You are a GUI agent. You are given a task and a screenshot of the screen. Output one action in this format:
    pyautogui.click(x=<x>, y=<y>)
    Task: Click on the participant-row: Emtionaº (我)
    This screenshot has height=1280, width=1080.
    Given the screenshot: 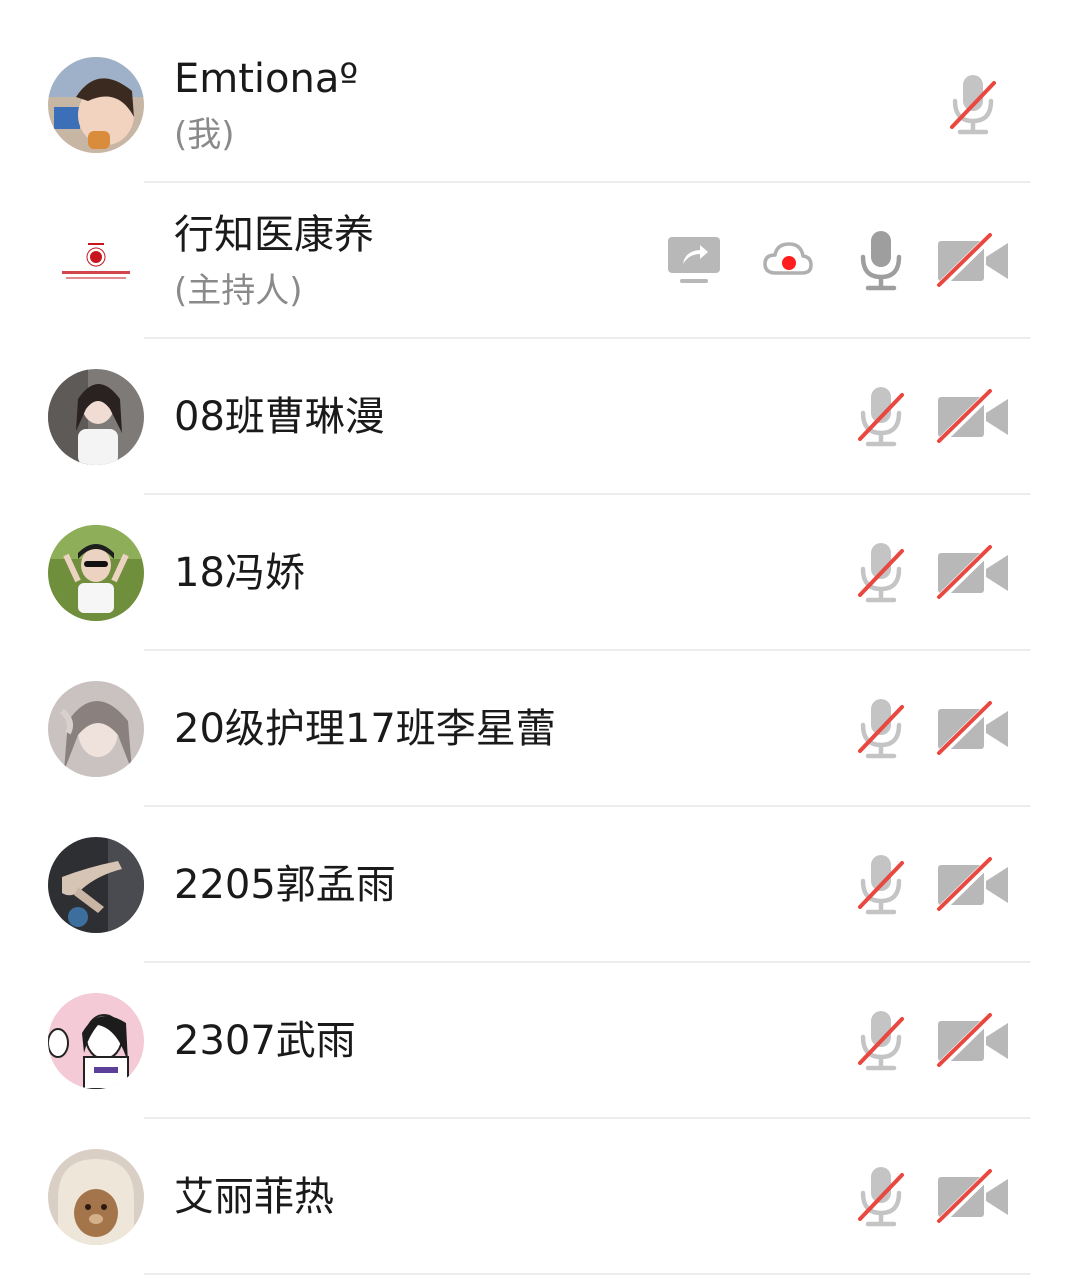 What is the action you would take?
    pyautogui.click(x=540, y=105)
    